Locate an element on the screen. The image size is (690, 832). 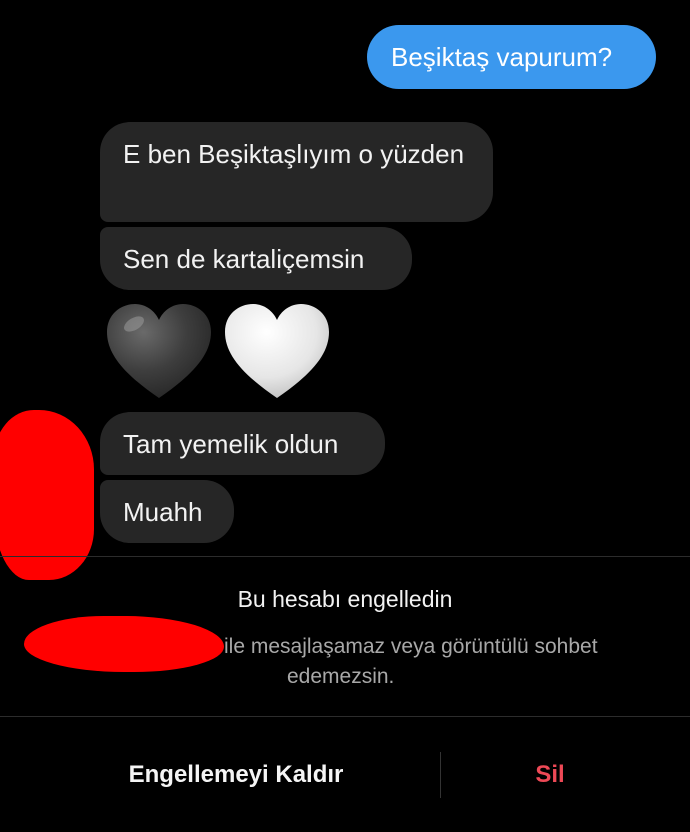
button-separator is located at coordinates (440, 775).